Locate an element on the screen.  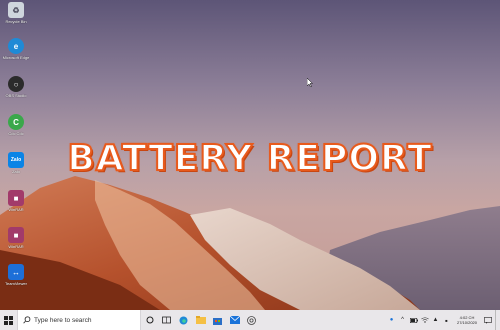
tray-notifications-button is located at coordinates (487, 320).